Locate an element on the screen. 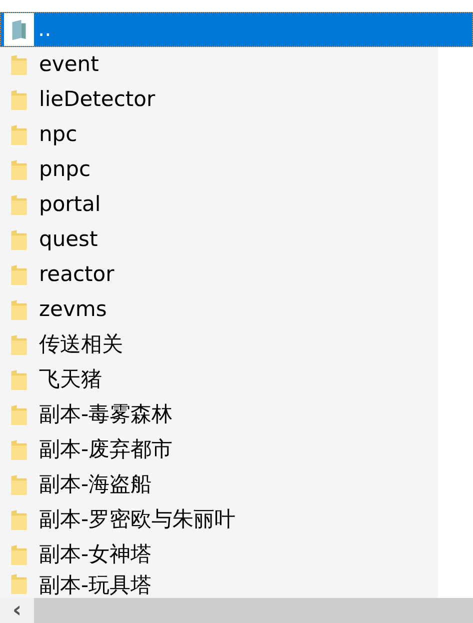  folder-row: quest is located at coordinates (219, 239).